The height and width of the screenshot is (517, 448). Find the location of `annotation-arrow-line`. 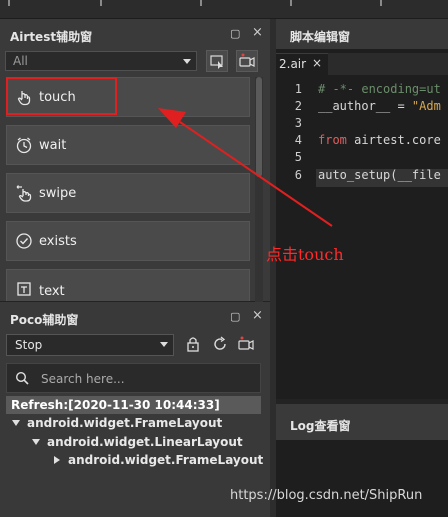

annotation-arrow-line is located at coordinates (256, 174).